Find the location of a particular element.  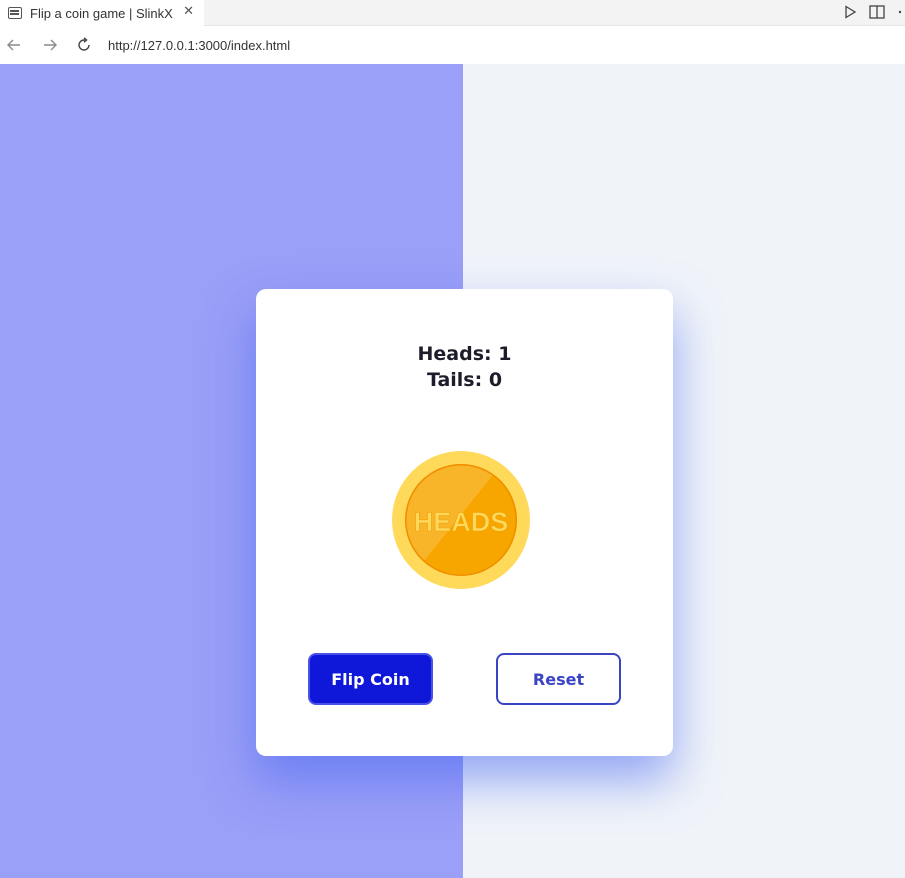

arrow-left-icon is located at coordinates (14, 45).